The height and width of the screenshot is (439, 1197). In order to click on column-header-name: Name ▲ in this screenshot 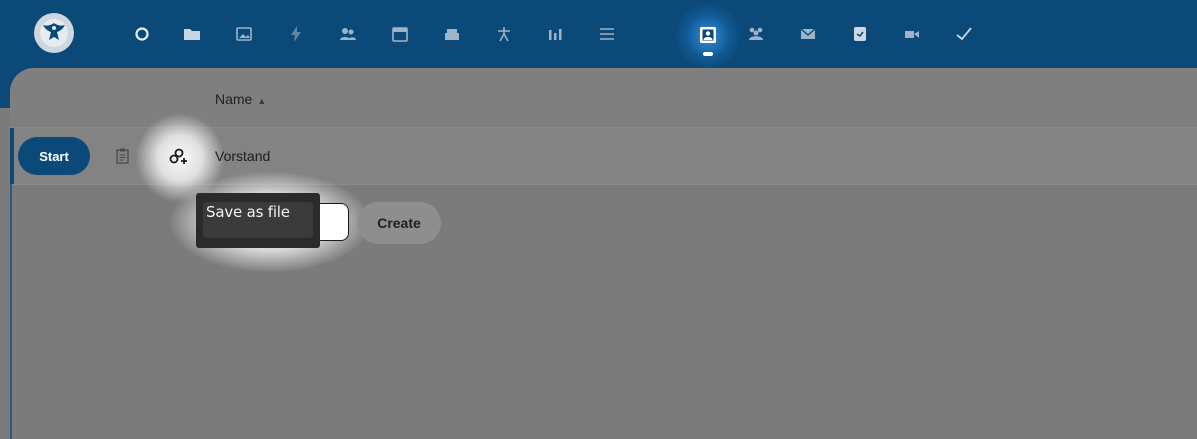, I will do `click(240, 99)`.